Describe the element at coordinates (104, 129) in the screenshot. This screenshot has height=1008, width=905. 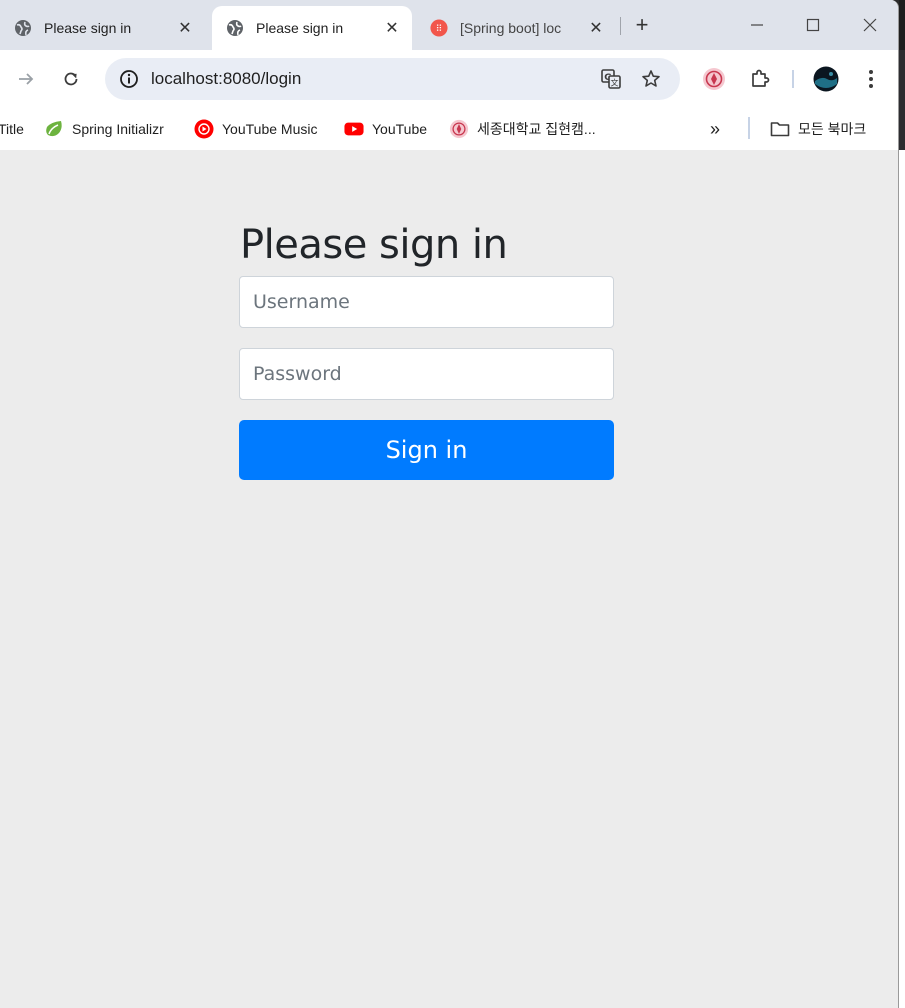
I see `bookmark-spring-initializr: Spring Initializr` at that location.